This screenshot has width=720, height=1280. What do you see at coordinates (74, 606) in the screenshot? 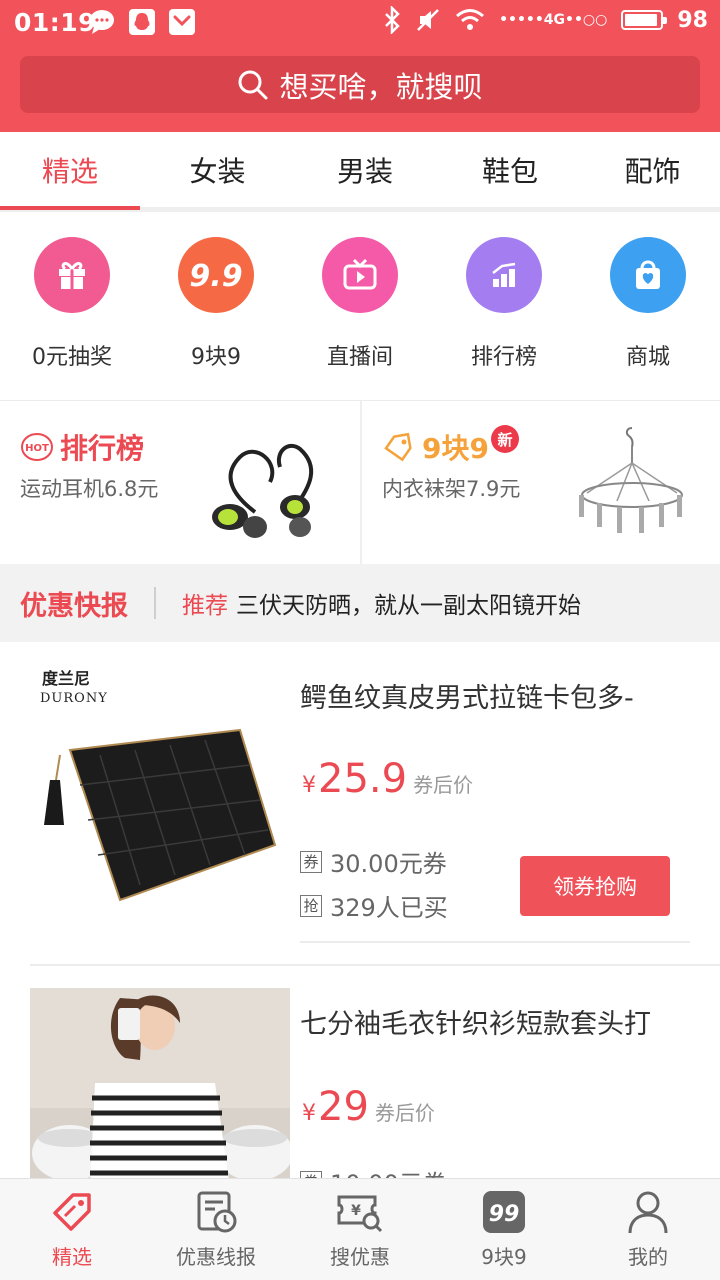
I see `news-title: 优惠快报` at bounding box center [74, 606].